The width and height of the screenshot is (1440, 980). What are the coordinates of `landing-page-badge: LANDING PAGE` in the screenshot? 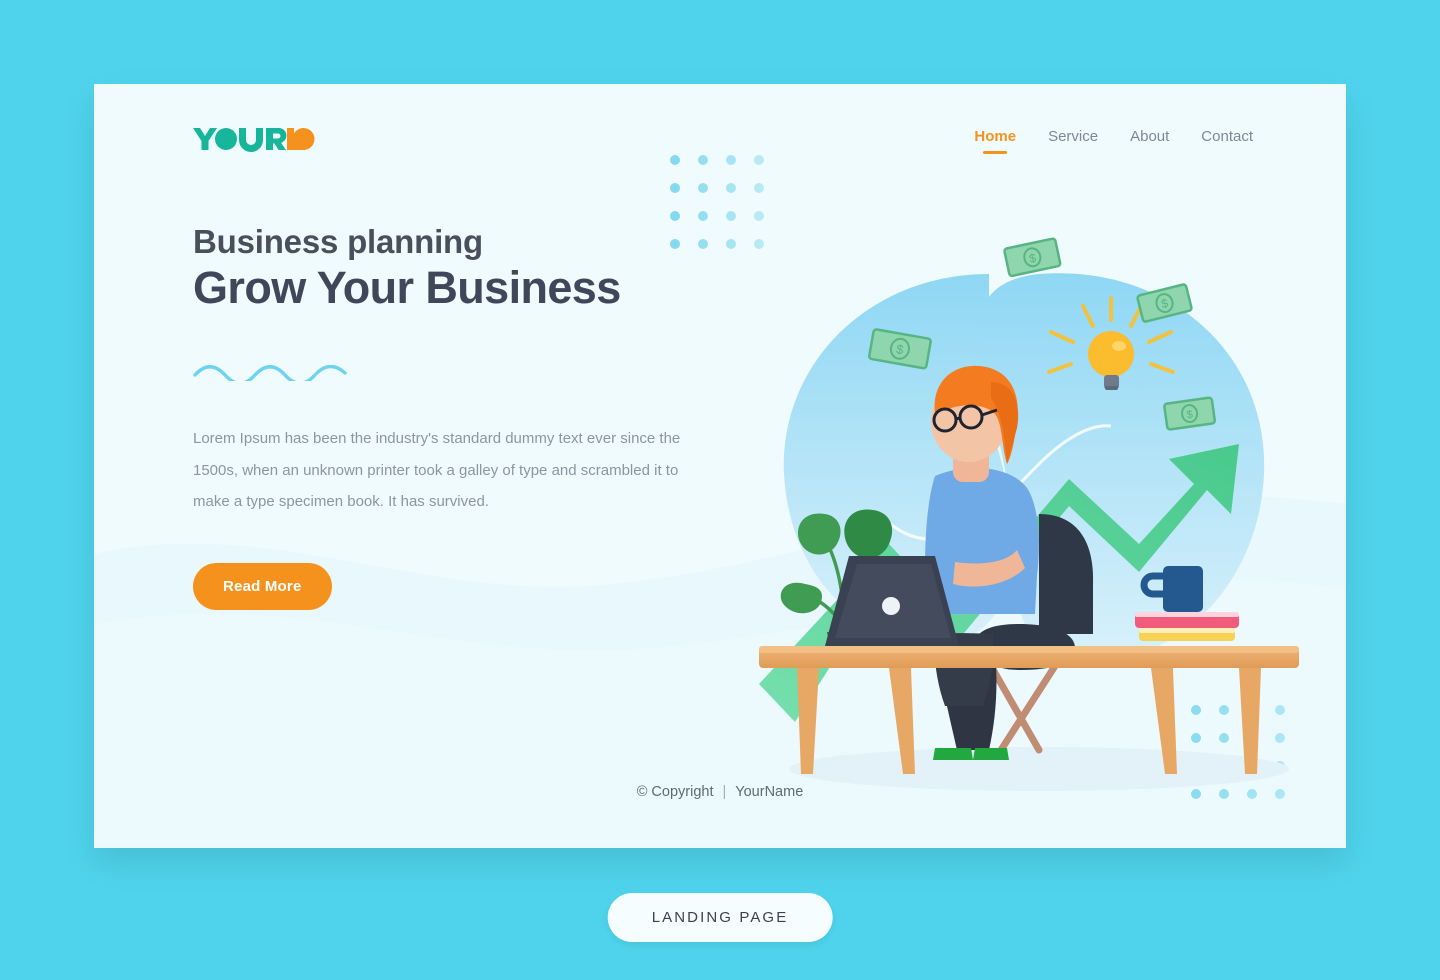 It's located at (720, 917).